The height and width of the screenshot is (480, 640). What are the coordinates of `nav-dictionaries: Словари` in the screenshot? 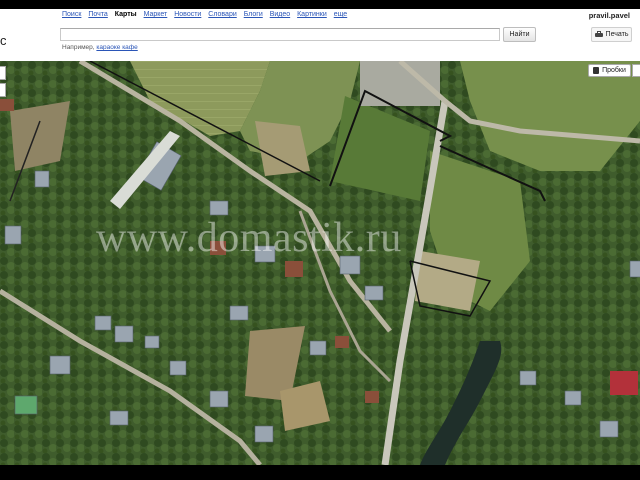 It's located at (222, 14).